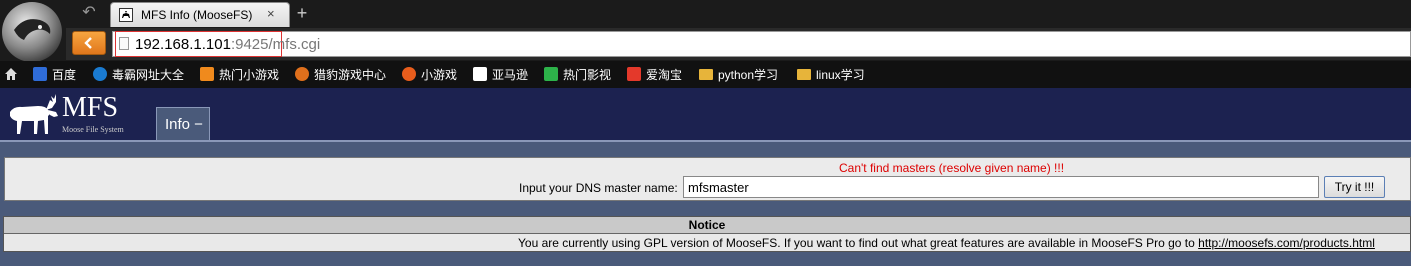 The image size is (1411, 266). I want to click on taobao-icon, so click(634, 74).